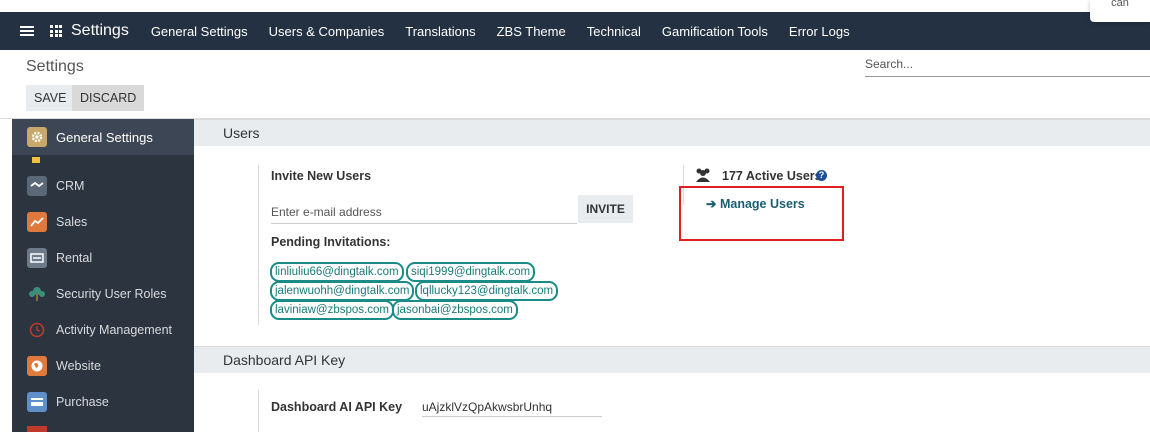  I want to click on sidebar-item-activity-management: Activity Management, so click(103, 330).